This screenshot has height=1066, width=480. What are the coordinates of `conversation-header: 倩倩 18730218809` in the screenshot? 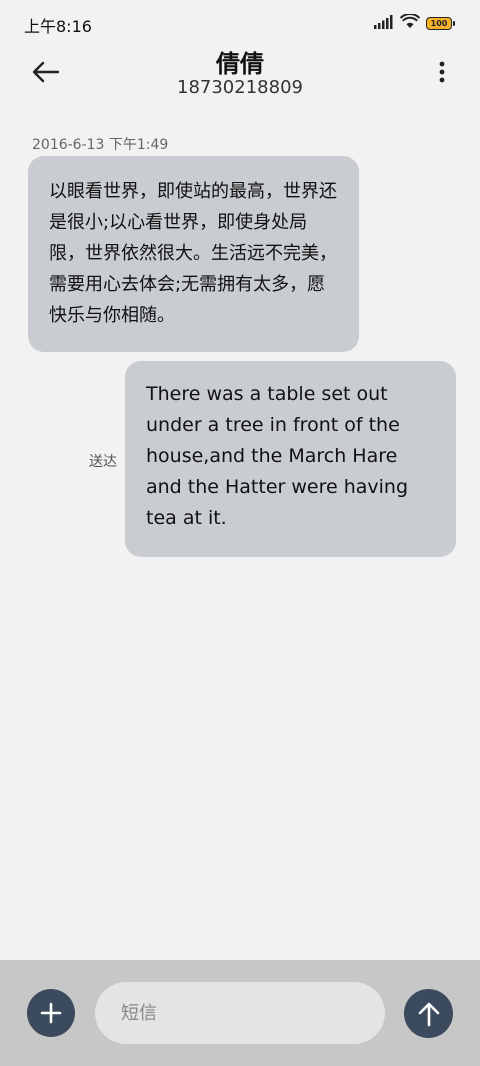 It's located at (240, 79).